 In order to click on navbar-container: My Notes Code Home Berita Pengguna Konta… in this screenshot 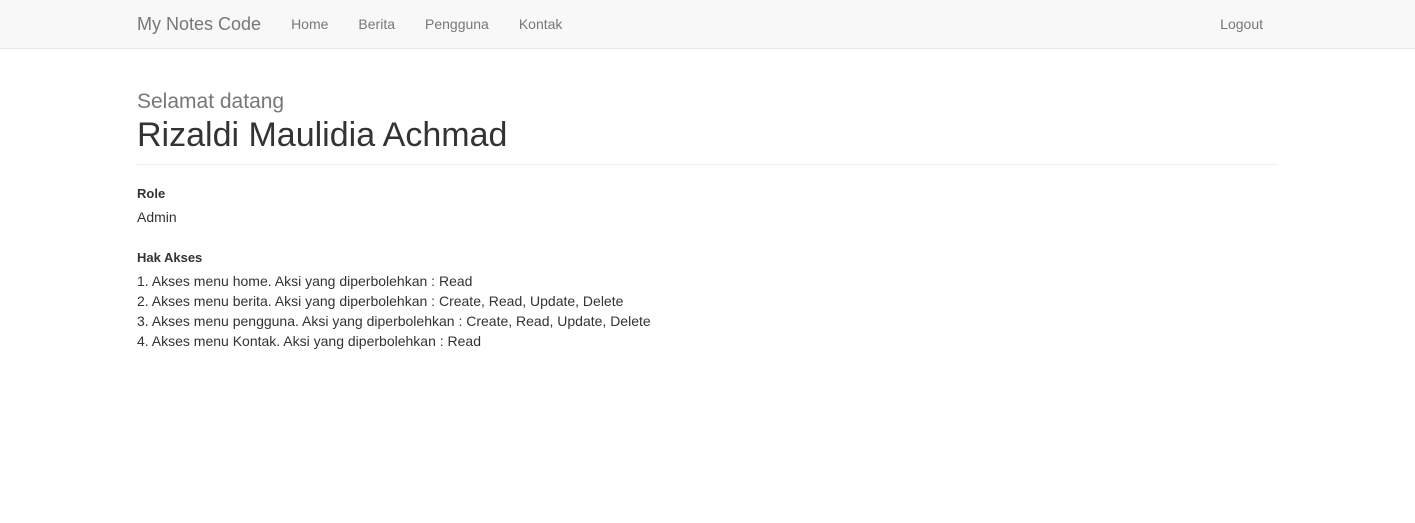, I will do `click(707, 24)`.